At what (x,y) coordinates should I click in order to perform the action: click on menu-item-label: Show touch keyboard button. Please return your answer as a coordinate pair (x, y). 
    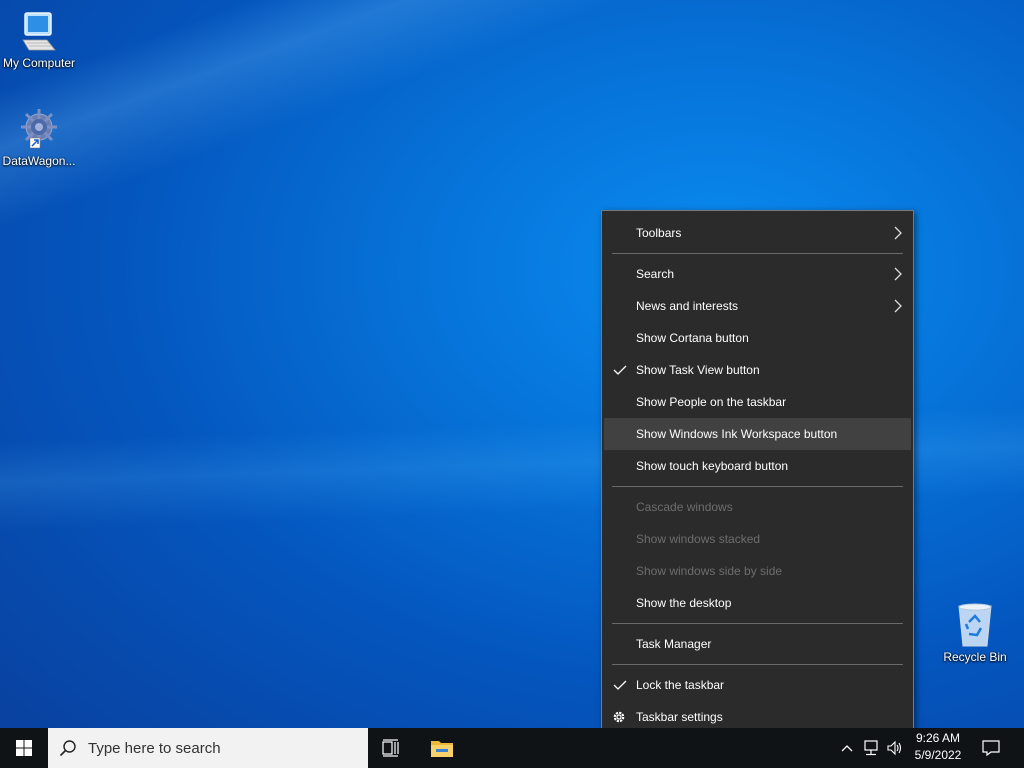
    Looking at the image, I should click on (712, 466).